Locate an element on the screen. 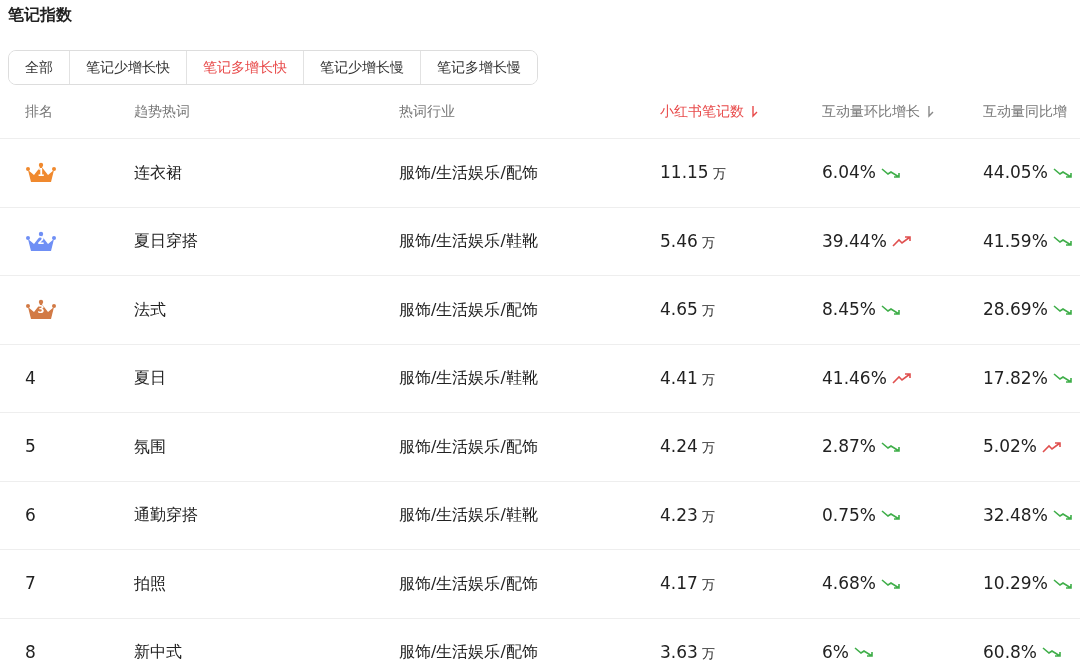 The height and width of the screenshot is (666, 1080). mom-growth: 8.45% is located at coordinates (849, 309).